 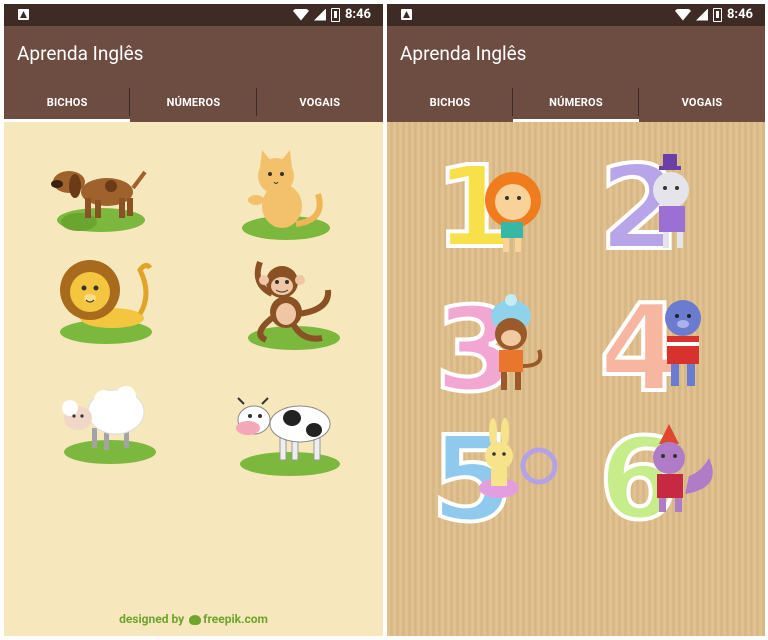 I want to click on cat-card, so click(x=288, y=197).